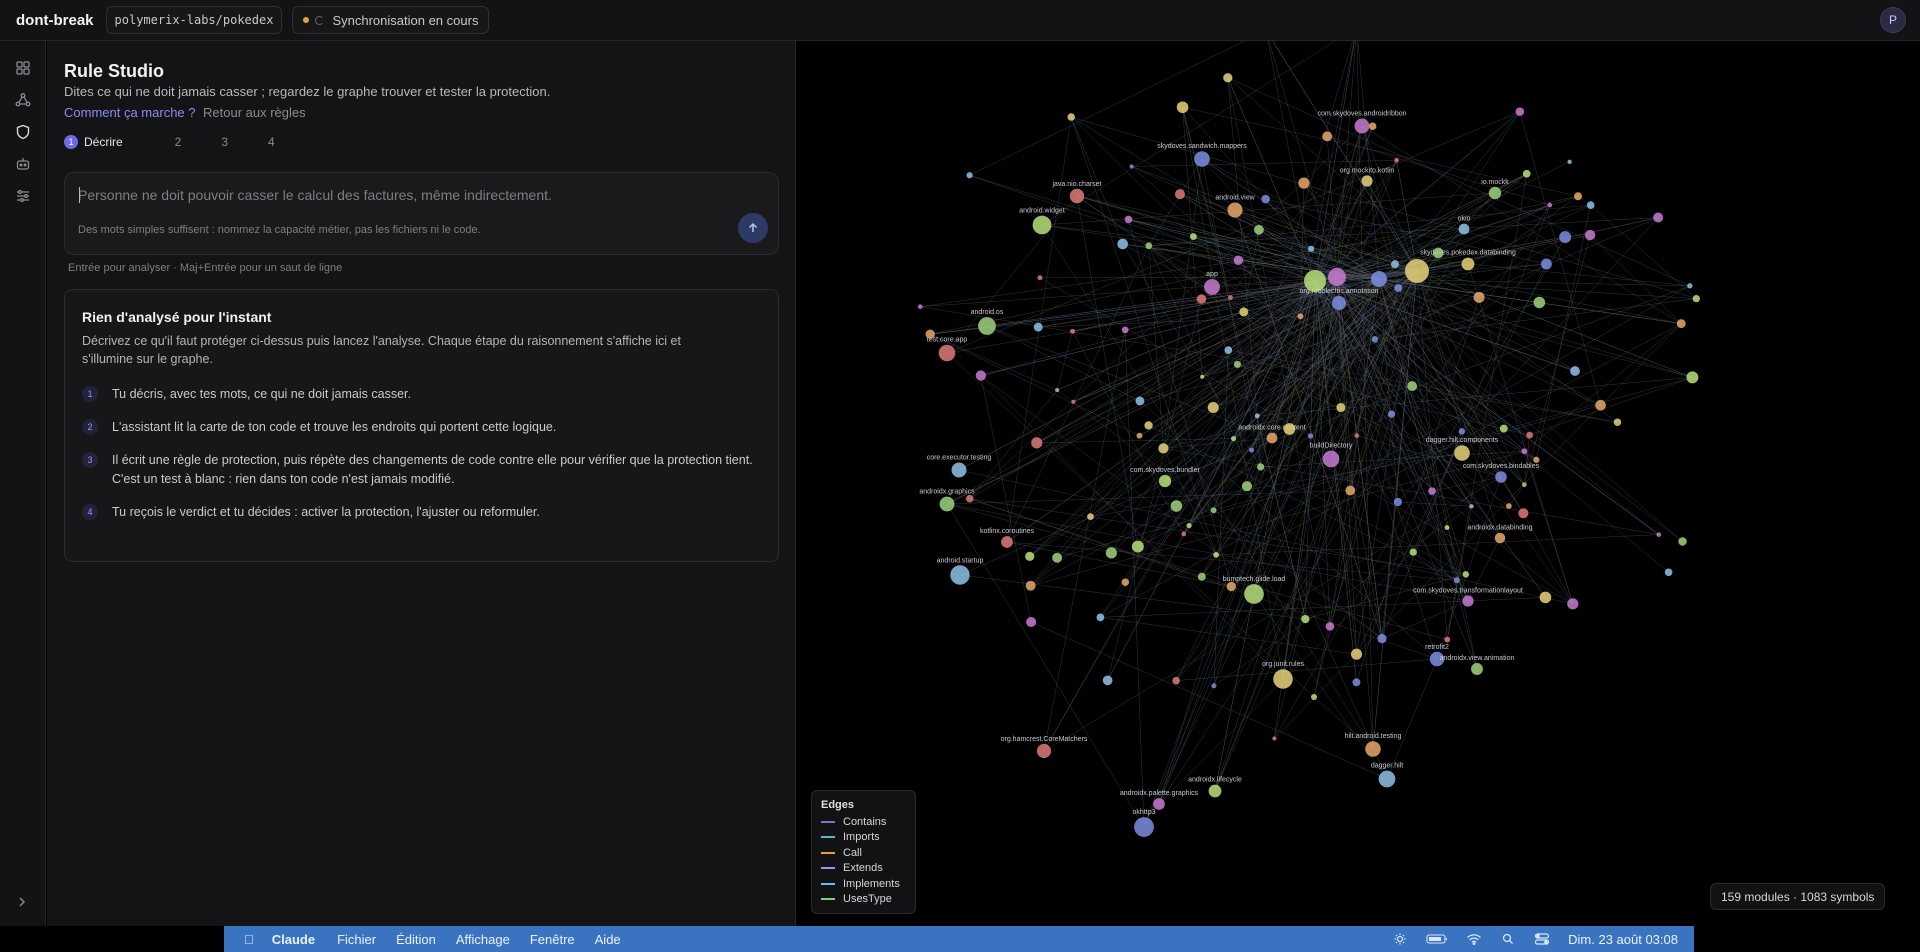  Describe the element at coordinates (224, 142) in the screenshot. I see `step-3: 3` at that location.